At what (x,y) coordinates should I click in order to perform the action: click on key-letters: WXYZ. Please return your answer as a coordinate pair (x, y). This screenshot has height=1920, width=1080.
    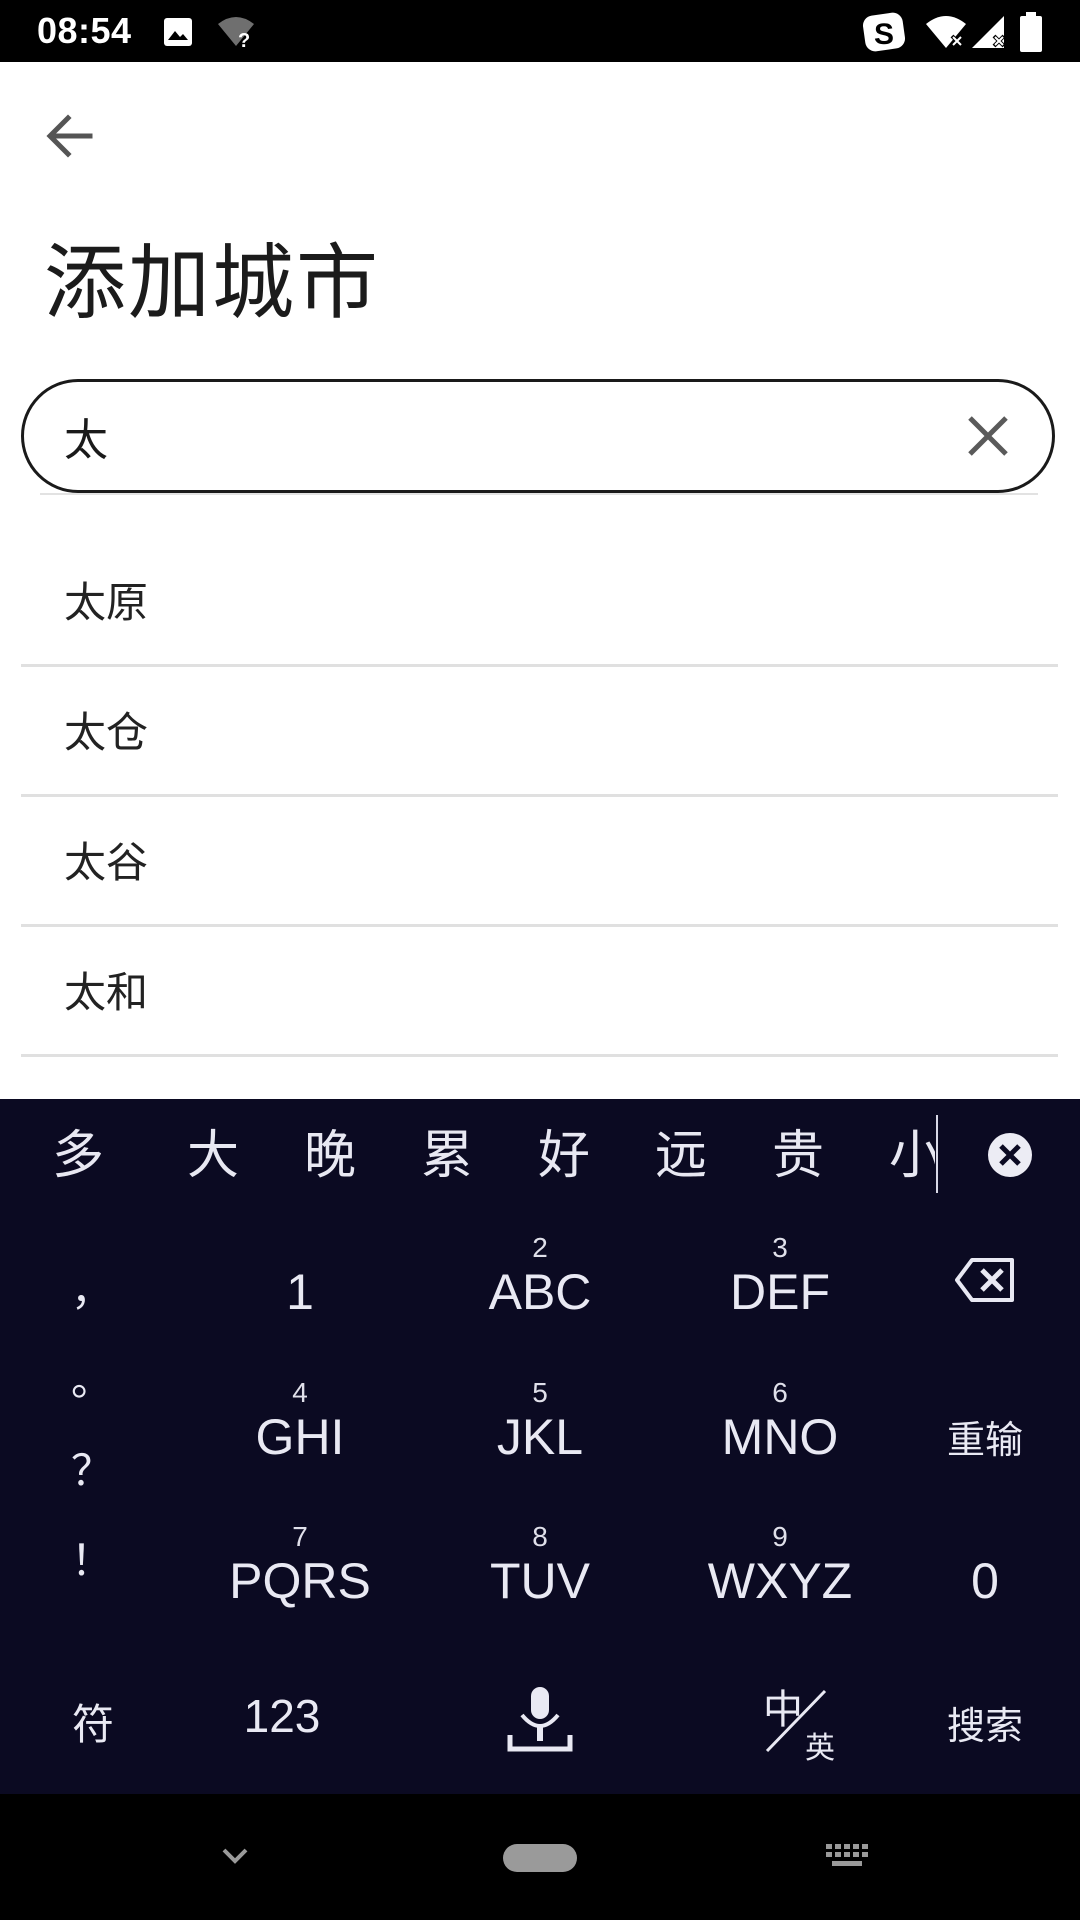
    Looking at the image, I should click on (780, 1581).